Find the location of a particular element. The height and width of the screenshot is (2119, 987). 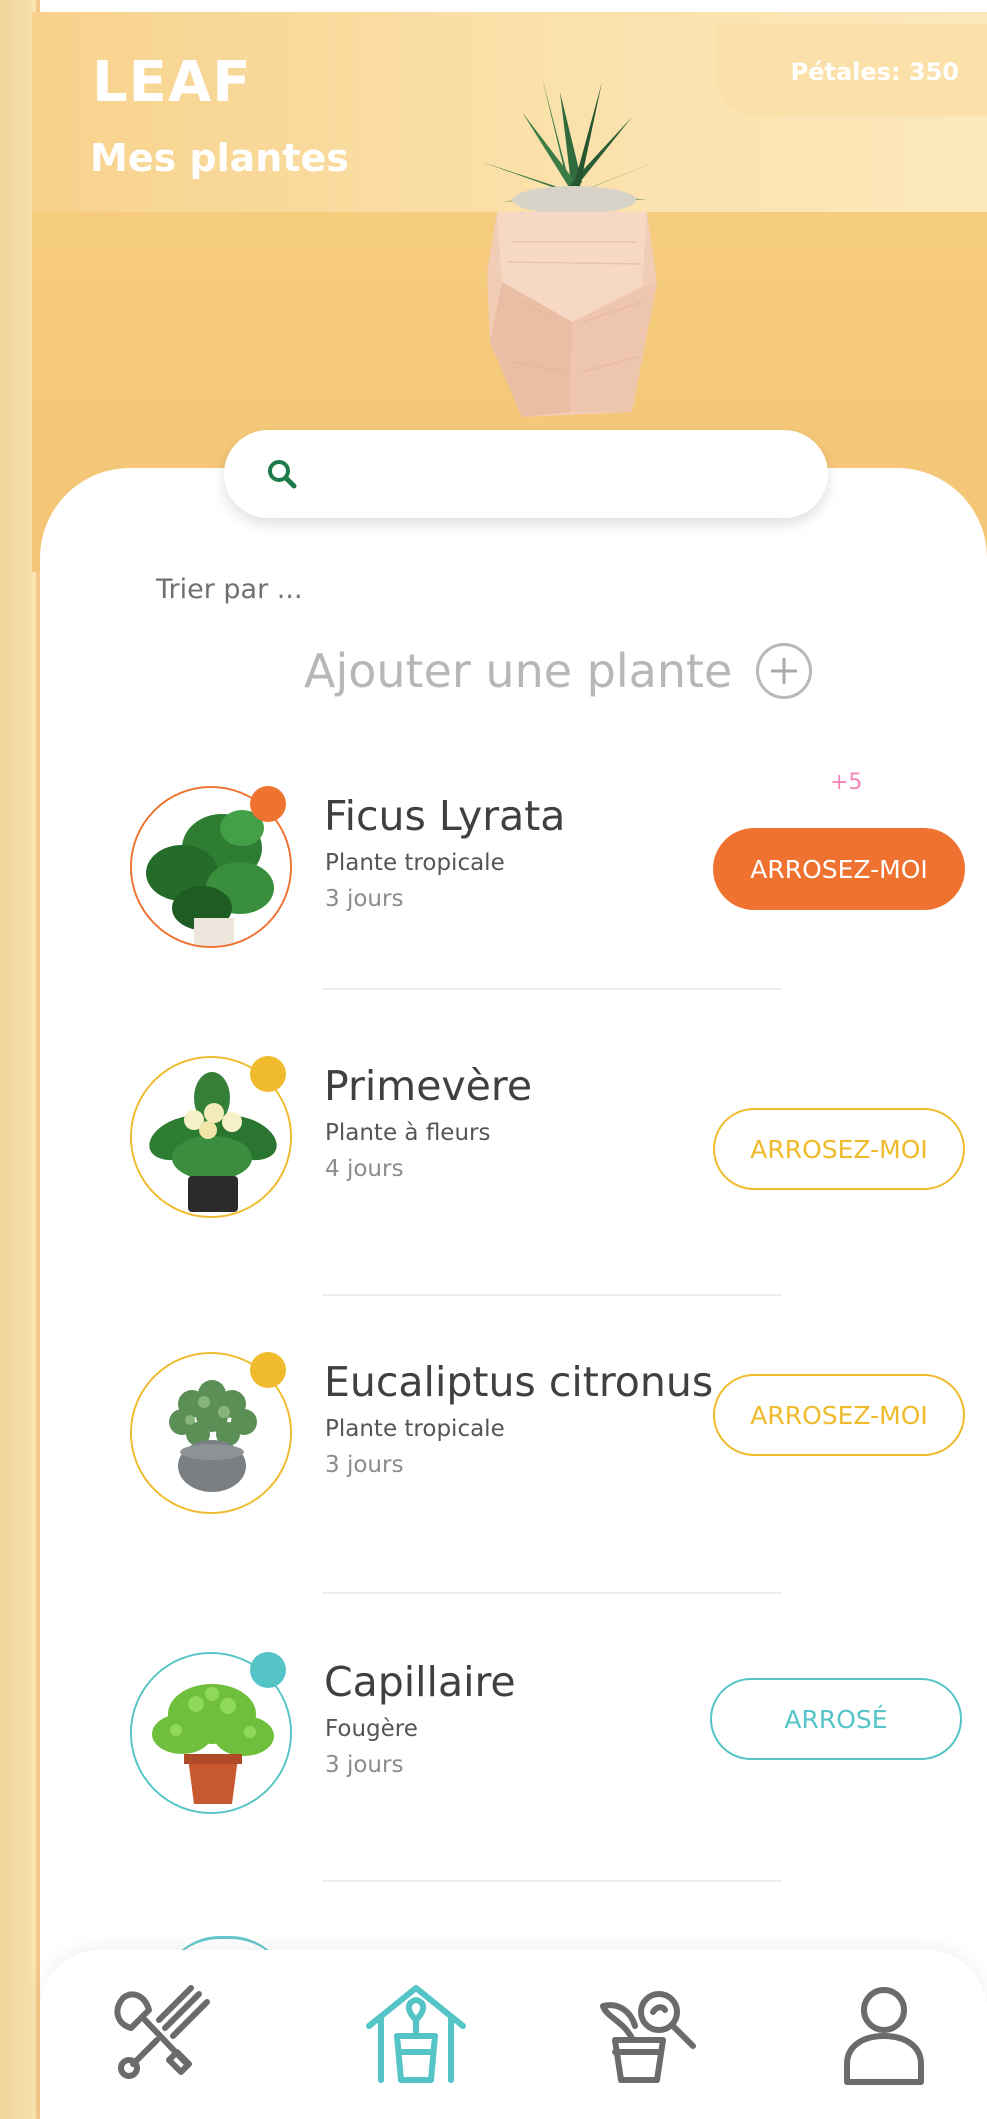

page-title: Mes plantes is located at coordinates (219, 158).